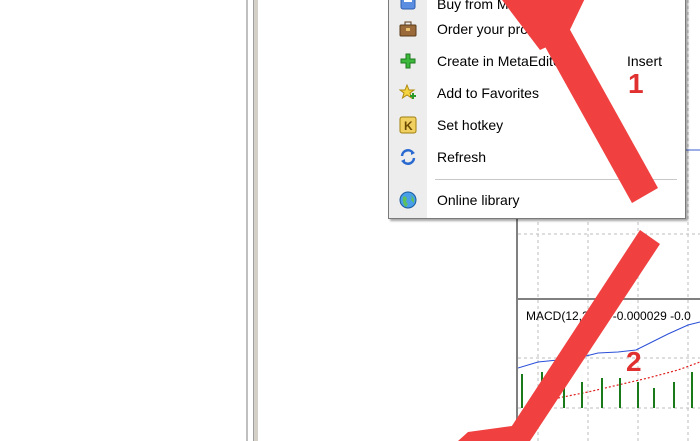 The width and height of the screenshot is (700, 441). Describe the element at coordinates (608, 316) in the screenshot. I see `macd-indicator-label: MACD(12,26,9) -0.000029 -0.0` at that location.